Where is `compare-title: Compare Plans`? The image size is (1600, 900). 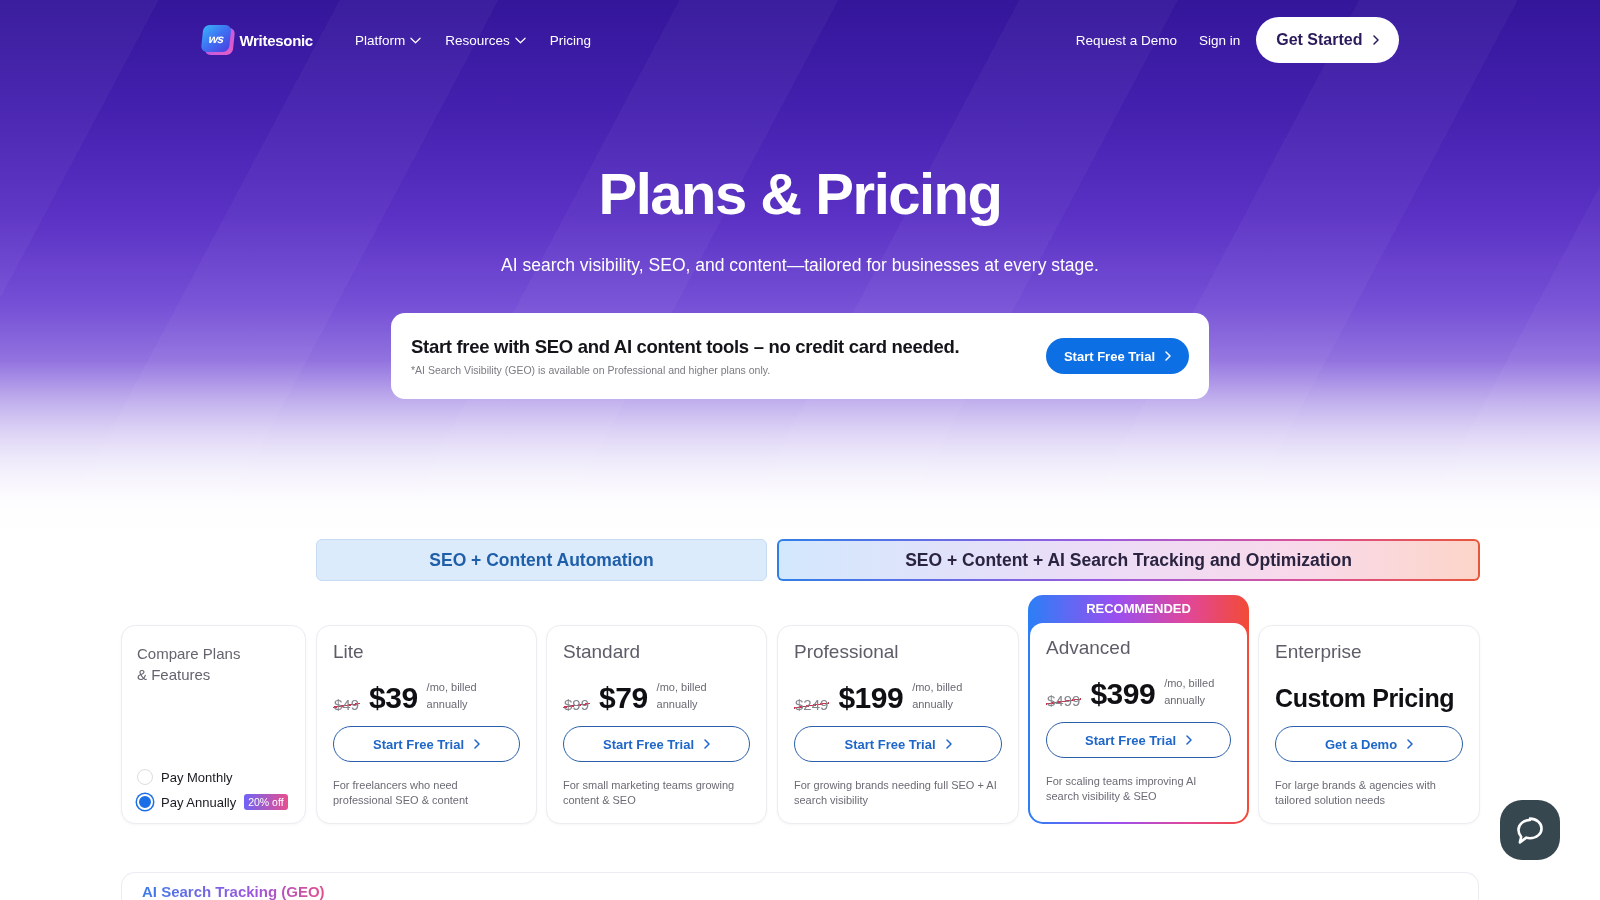 compare-title: Compare Plans is located at coordinates (189, 654).